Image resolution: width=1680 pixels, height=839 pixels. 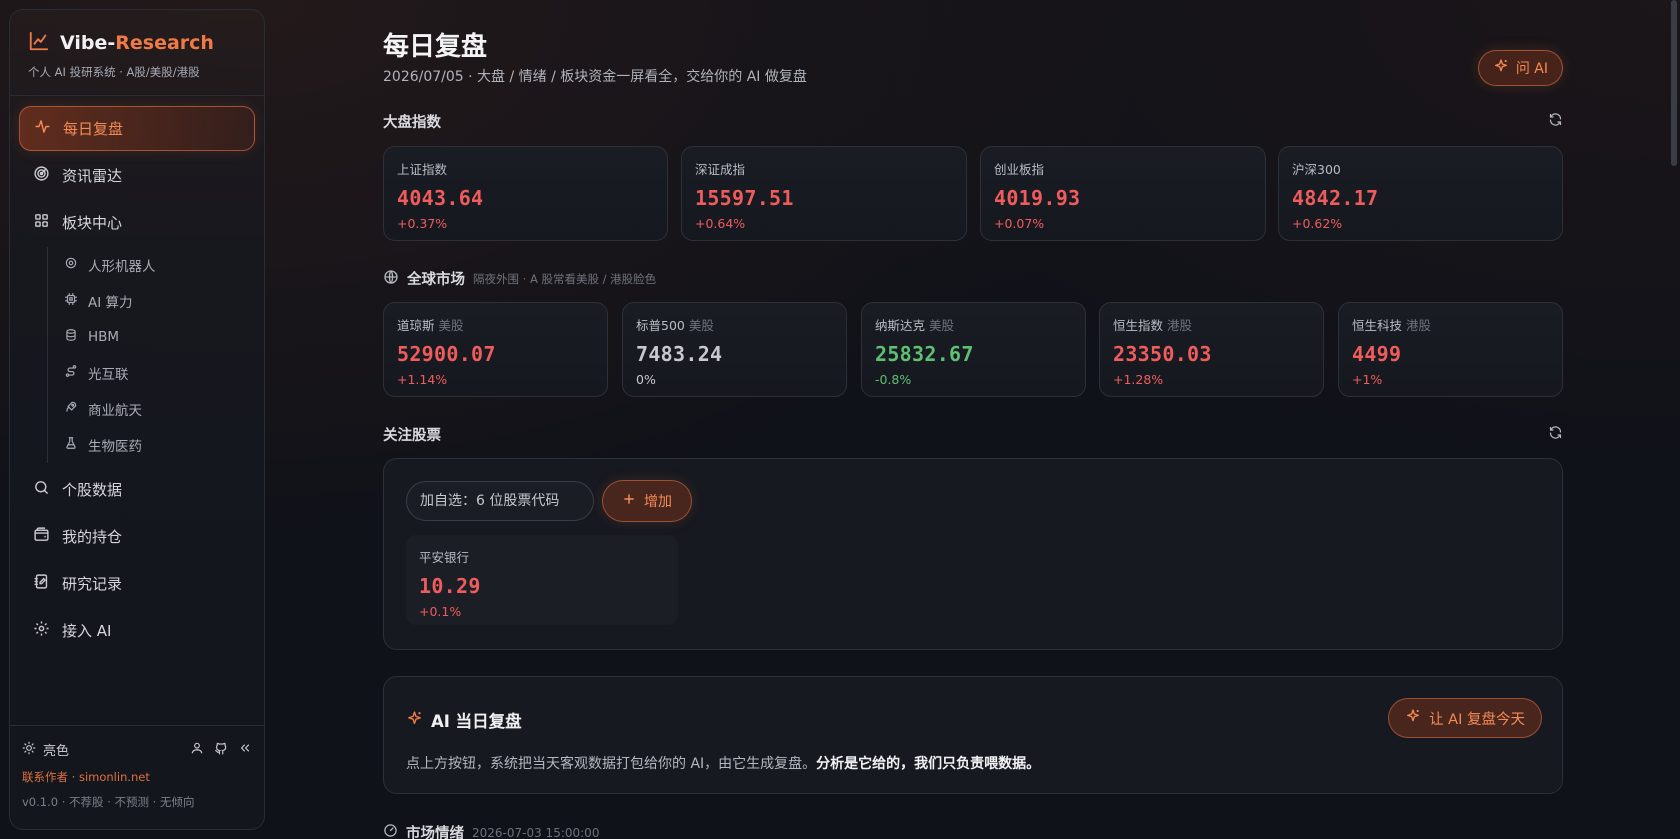 I want to click on nav-item-stock-data: 个股数据, so click(x=137, y=489).